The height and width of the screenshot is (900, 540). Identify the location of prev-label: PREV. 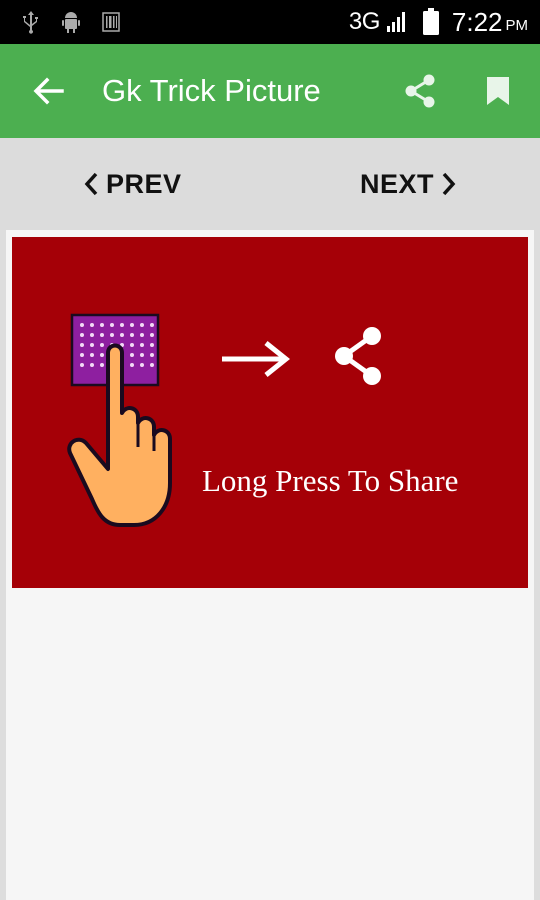
(144, 183).